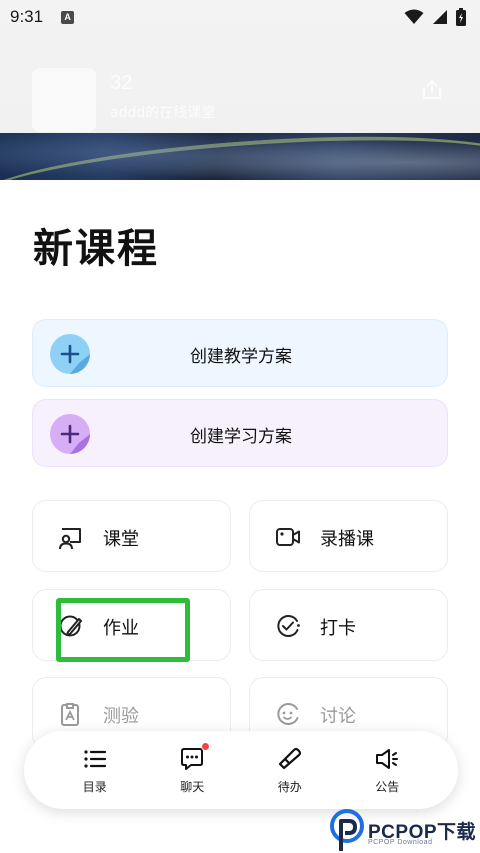 This screenshot has height=853, width=480. What do you see at coordinates (64, 100) in the screenshot?
I see `course-thumbnail` at bounding box center [64, 100].